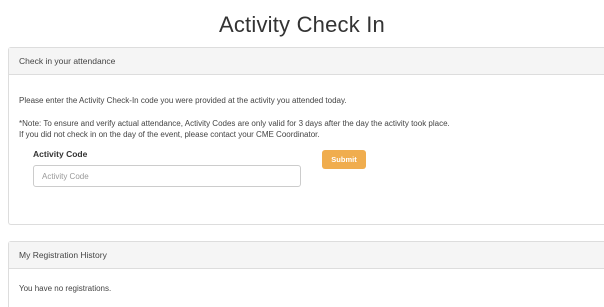 This screenshot has height=307, width=604. What do you see at coordinates (301, 24) in the screenshot?
I see `page-title: Activity Check In` at bounding box center [301, 24].